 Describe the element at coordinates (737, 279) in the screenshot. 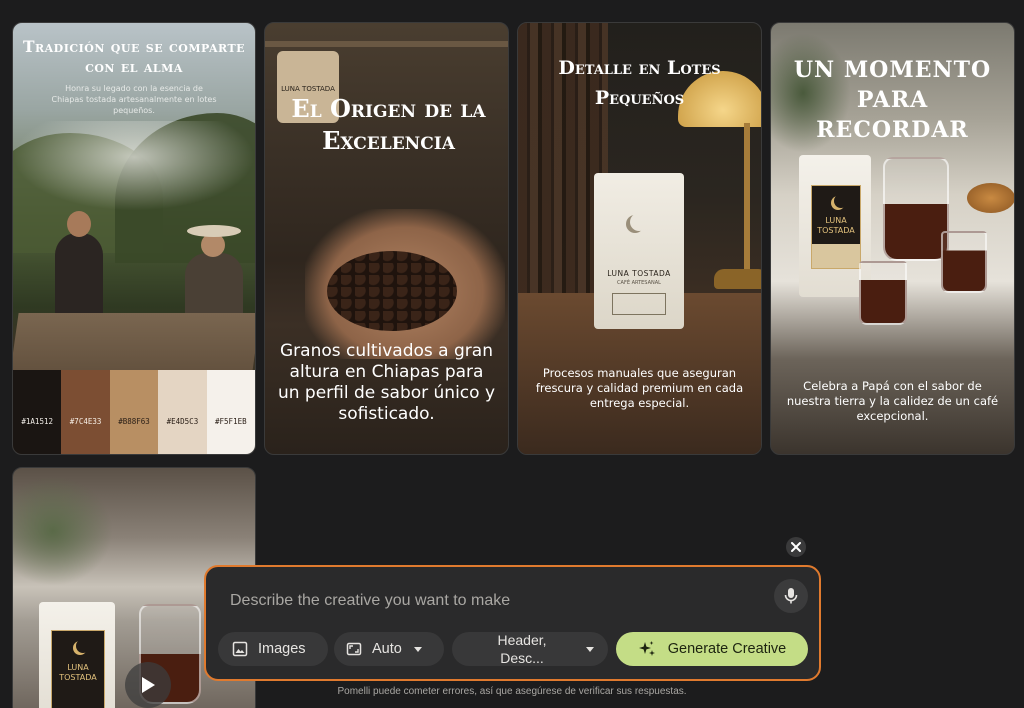

I see `lamp-base` at that location.